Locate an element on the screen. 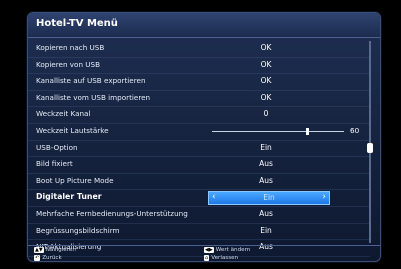 Image resolution: width=401 pixels, height=269 pixels. hint-exit: ⌂ Verlassen is located at coordinates (221, 258).